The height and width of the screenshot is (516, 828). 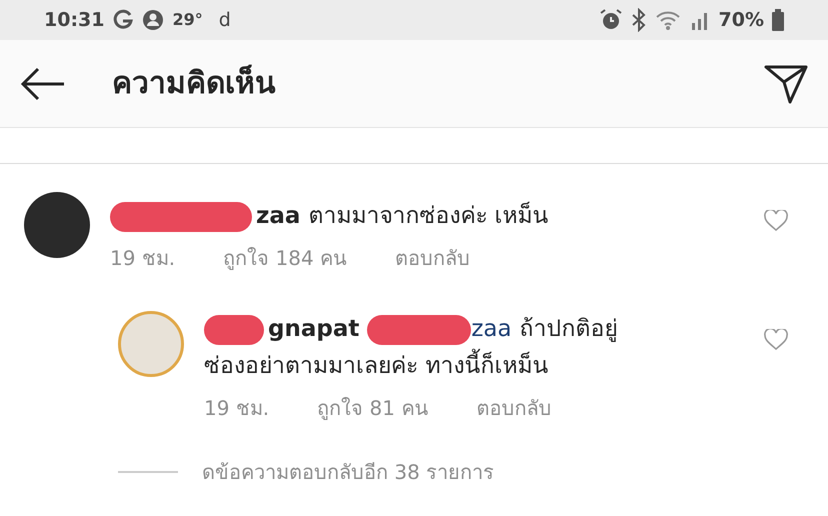 What do you see at coordinates (43, 83) in the screenshot?
I see `back-icon` at bounding box center [43, 83].